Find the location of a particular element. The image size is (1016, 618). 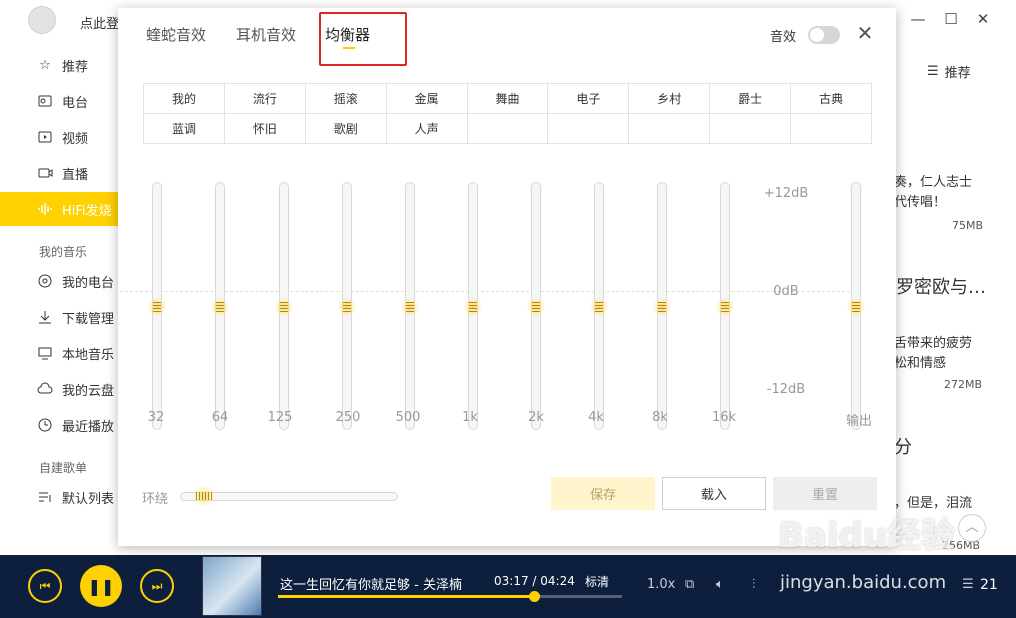

peek-size: 272MB is located at coordinates (963, 384).